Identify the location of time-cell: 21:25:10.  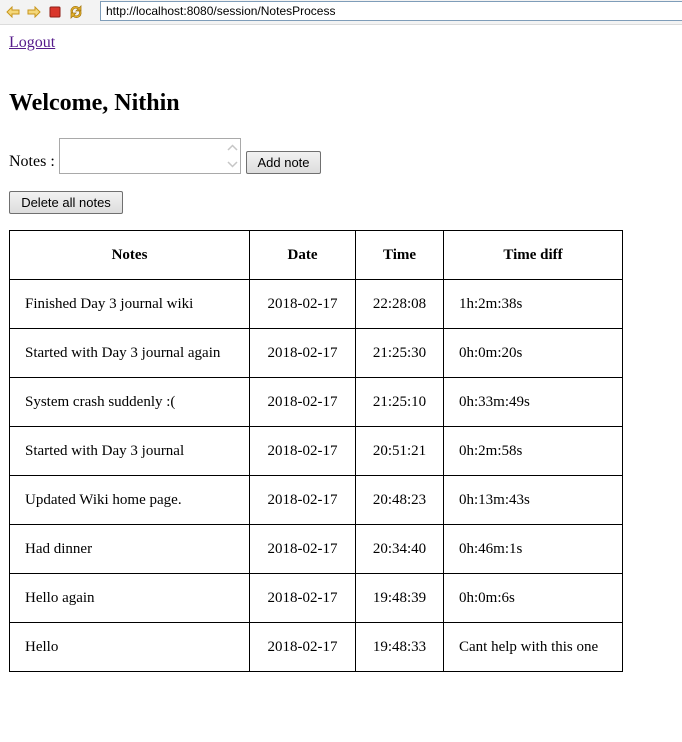
(399, 402).